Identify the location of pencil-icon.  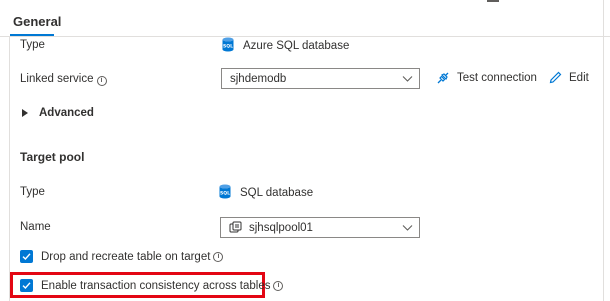
(555, 77).